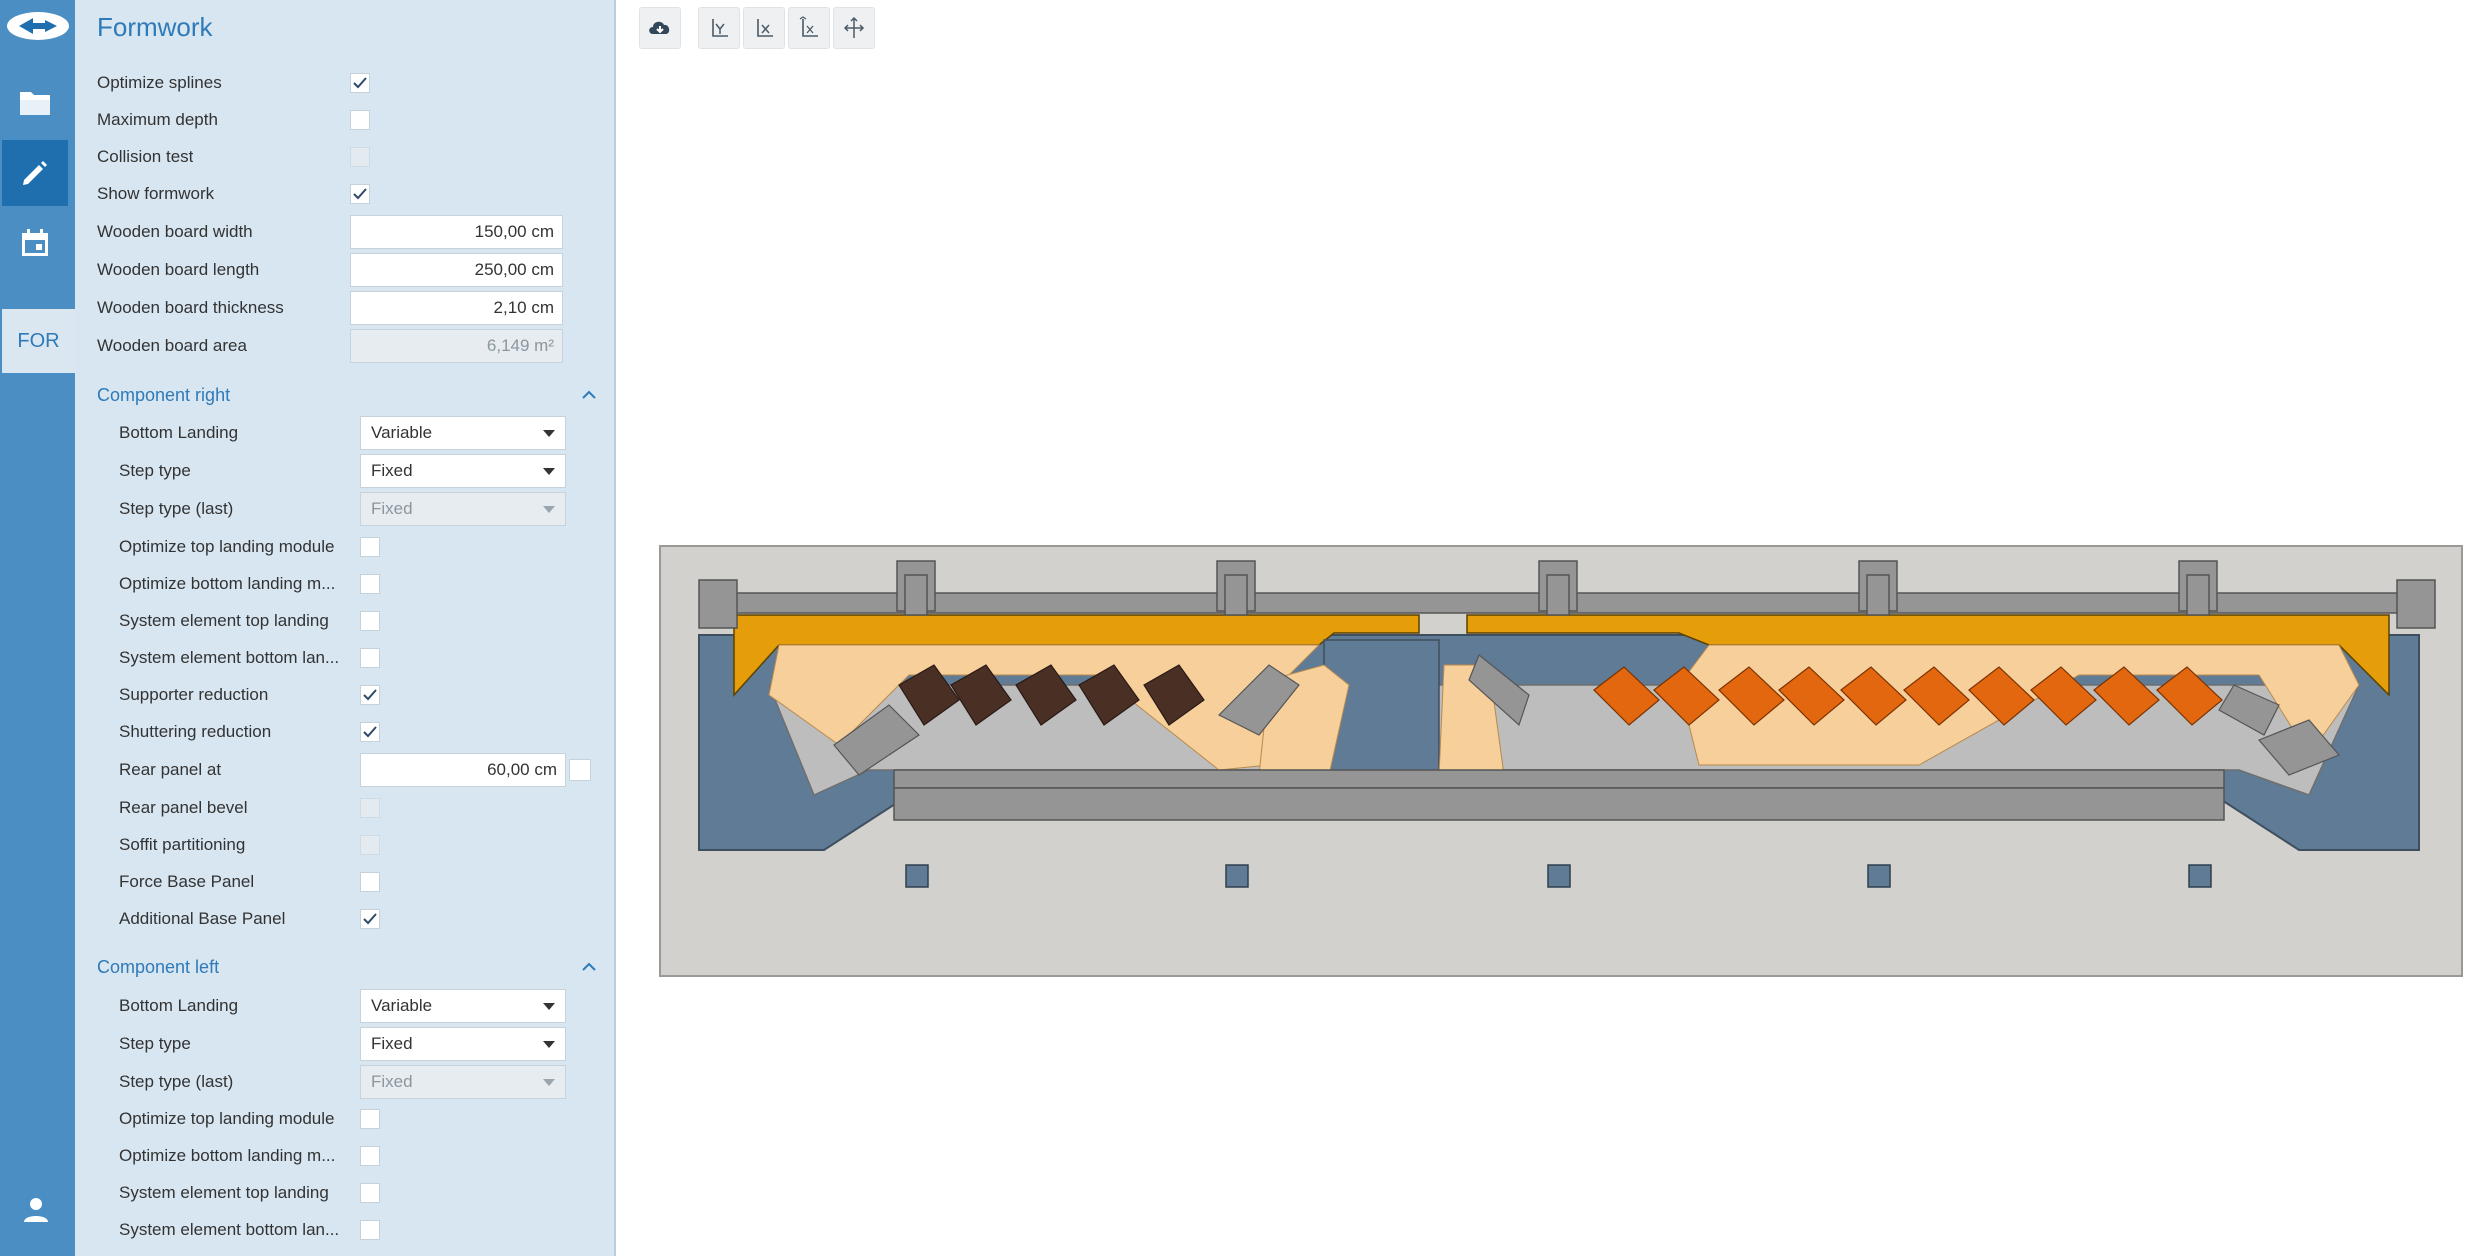  What do you see at coordinates (37, 26) in the screenshot?
I see `app-logo` at bounding box center [37, 26].